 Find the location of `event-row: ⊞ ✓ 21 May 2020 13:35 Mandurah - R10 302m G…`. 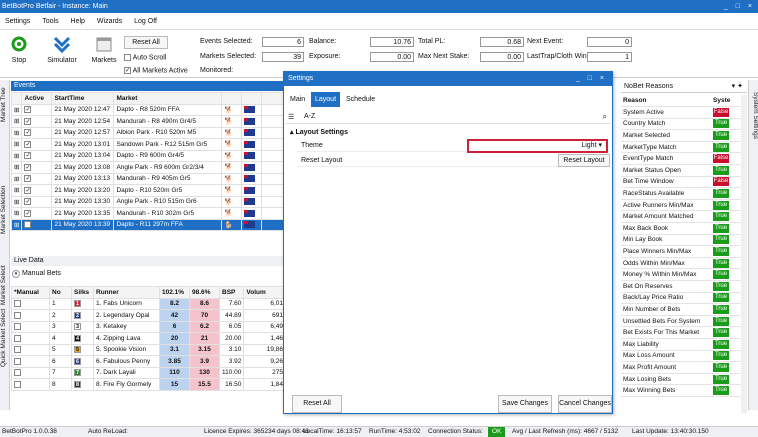

event-row: ⊞ ✓ 21 May 2020 13:35 Mandurah - R10 302m G… is located at coordinates (148, 213).